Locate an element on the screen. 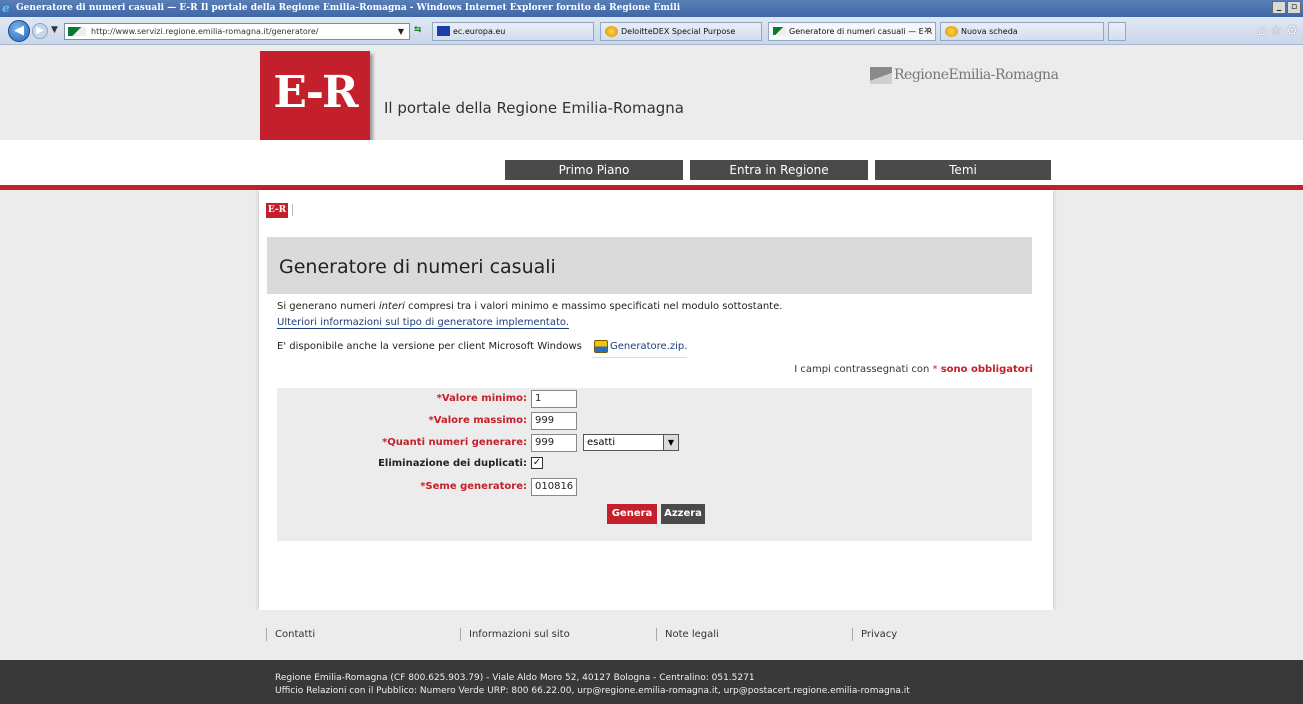 This screenshot has height=704, width=1303. region-logo: RegioneEmilia-Romagna is located at coordinates (964, 75).